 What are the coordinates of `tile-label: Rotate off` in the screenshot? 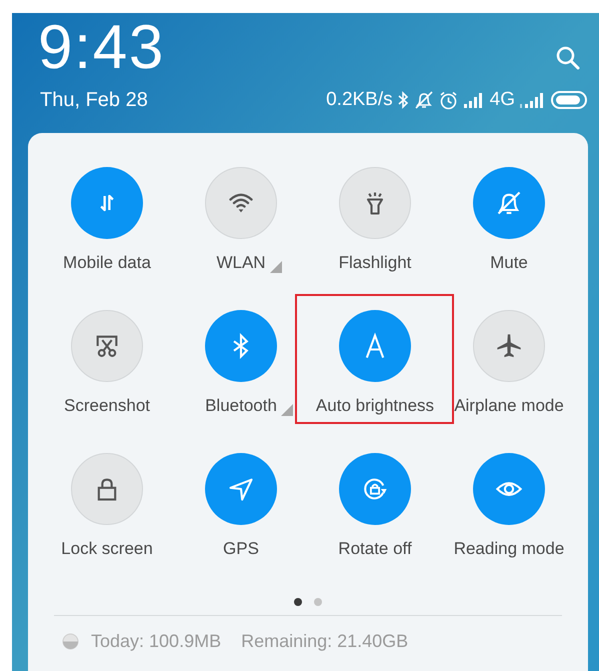 It's located at (375, 549).